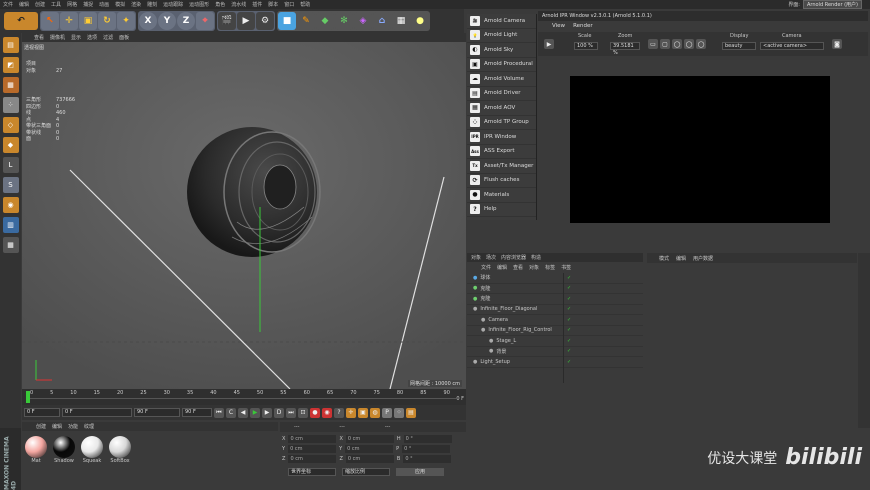 The height and width of the screenshot is (490, 870). Describe the element at coordinates (363, 412) in the screenshot. I see `scale-key-icon: ▣` at that location.